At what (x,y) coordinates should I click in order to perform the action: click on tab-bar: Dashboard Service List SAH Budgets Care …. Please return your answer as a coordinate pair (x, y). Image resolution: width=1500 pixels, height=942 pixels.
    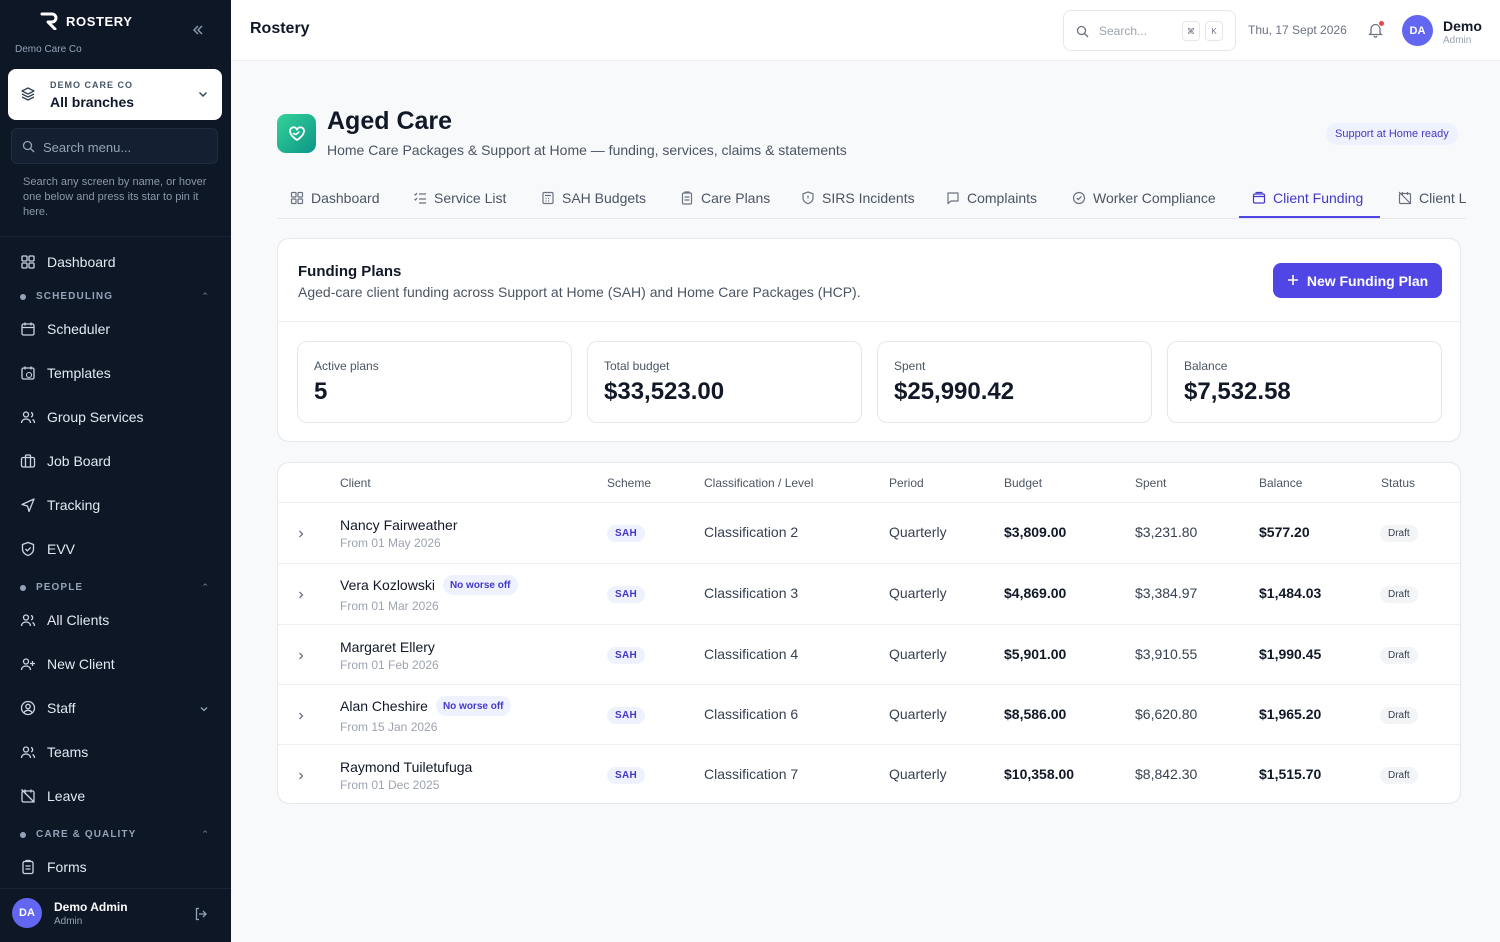
    Looking at the image, I should click on (871, 197).